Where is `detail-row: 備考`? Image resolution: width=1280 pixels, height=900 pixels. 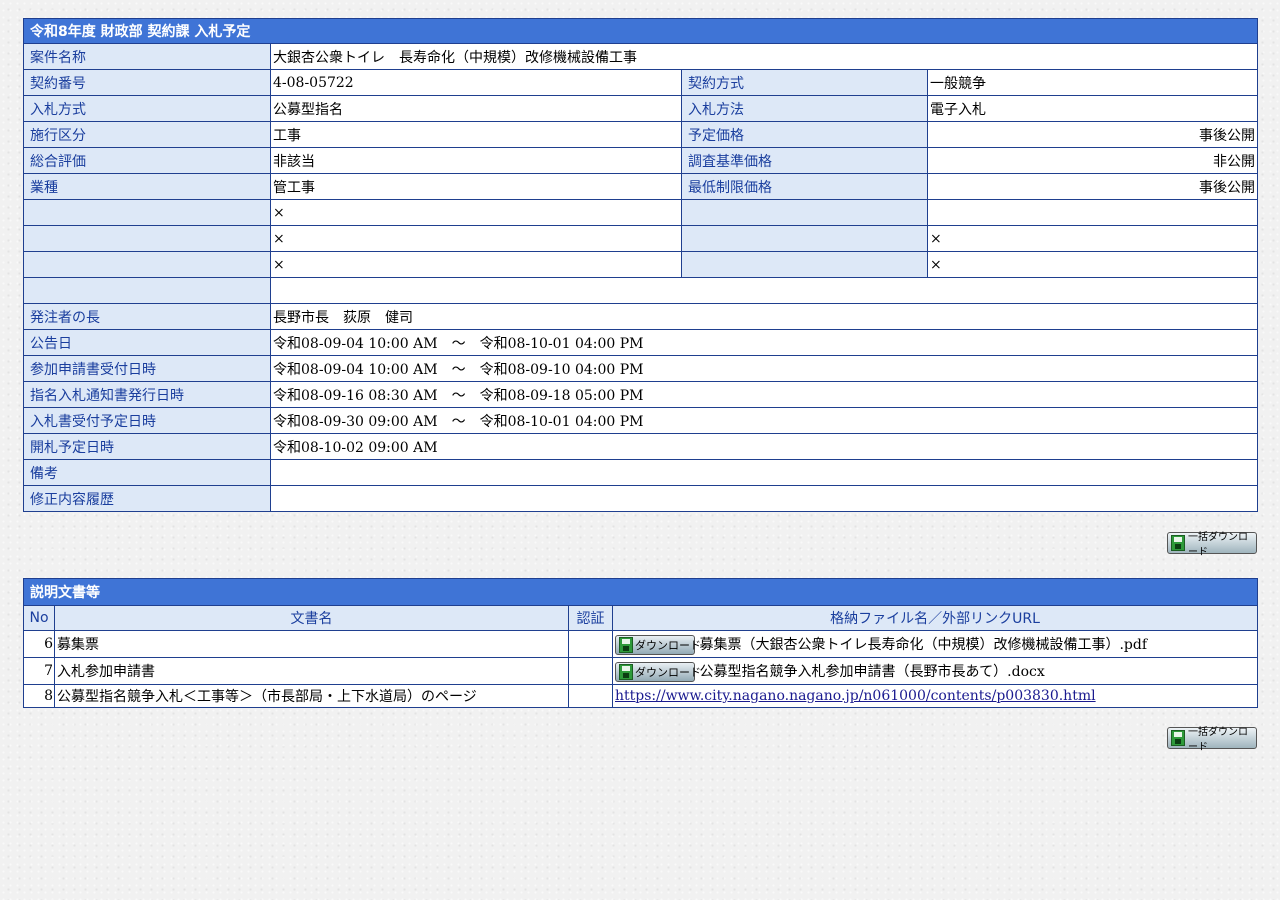 detail-row: 備考 is located at coordinates (640, 472).